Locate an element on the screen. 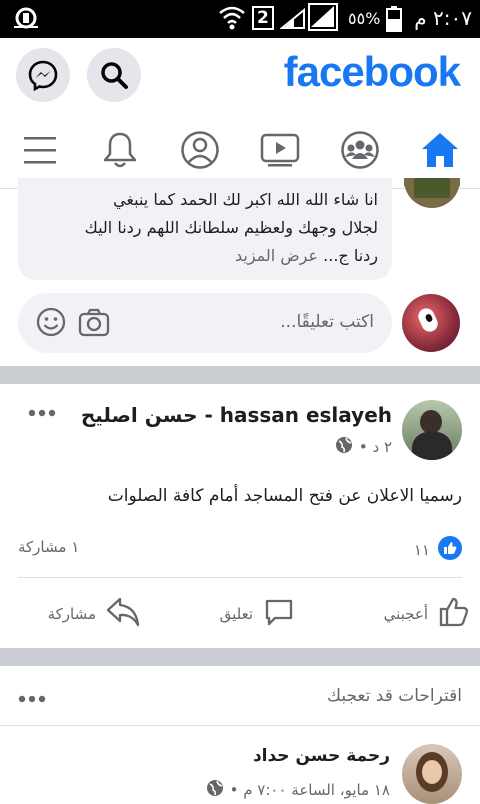 The width and height of the screenshot is (480, 804). clock: ٢:٠٧ م is located at coordinates (443, 18).